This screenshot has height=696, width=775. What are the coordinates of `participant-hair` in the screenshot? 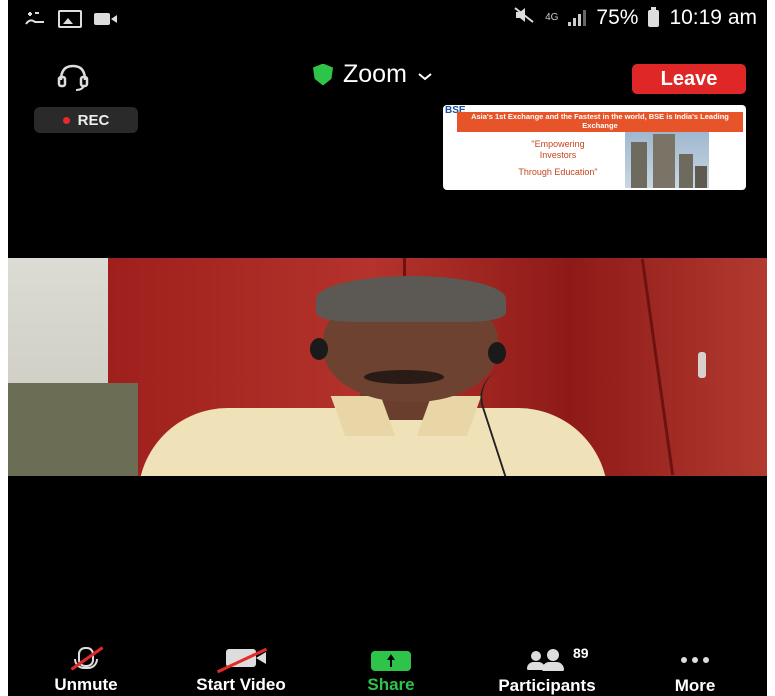 It's located at (411, 299).